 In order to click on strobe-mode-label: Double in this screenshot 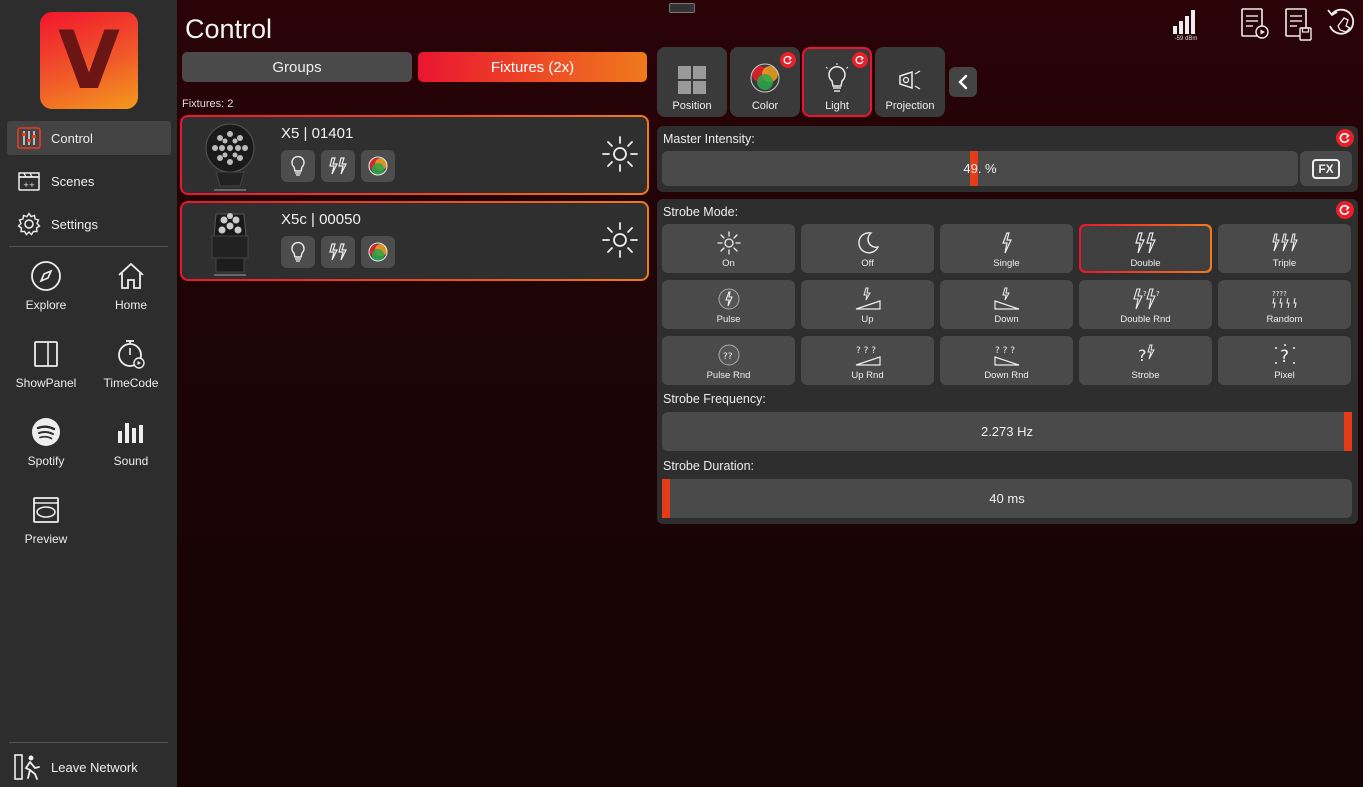, I will do `click(1145, 263)`.